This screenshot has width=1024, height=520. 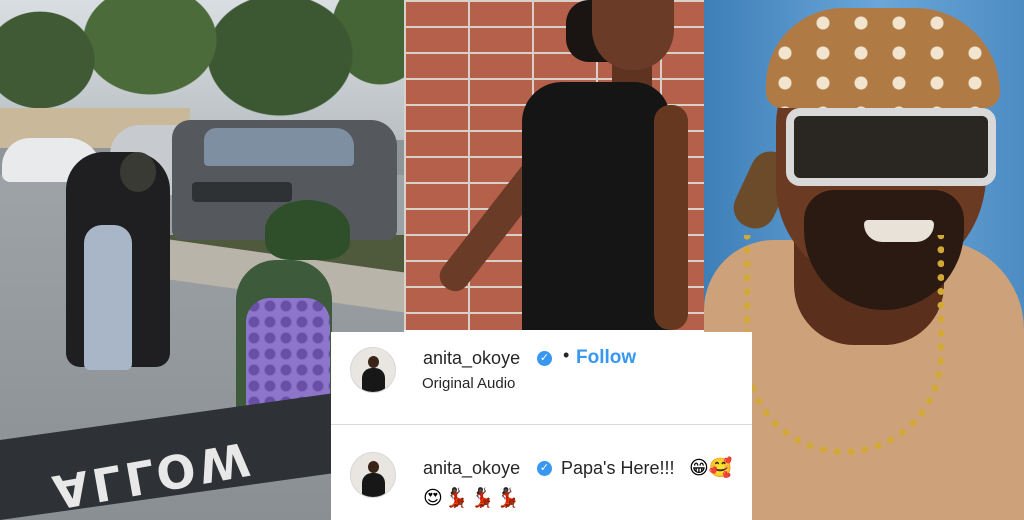 What do you see at coordinates (541, 485) in the screenshot?
I see `comment-row: anita_okoye ✓ Papa's Here!!! 😁🥰 😍💃🏿💃🏿💃🏿` at bounding box center [541, 485].